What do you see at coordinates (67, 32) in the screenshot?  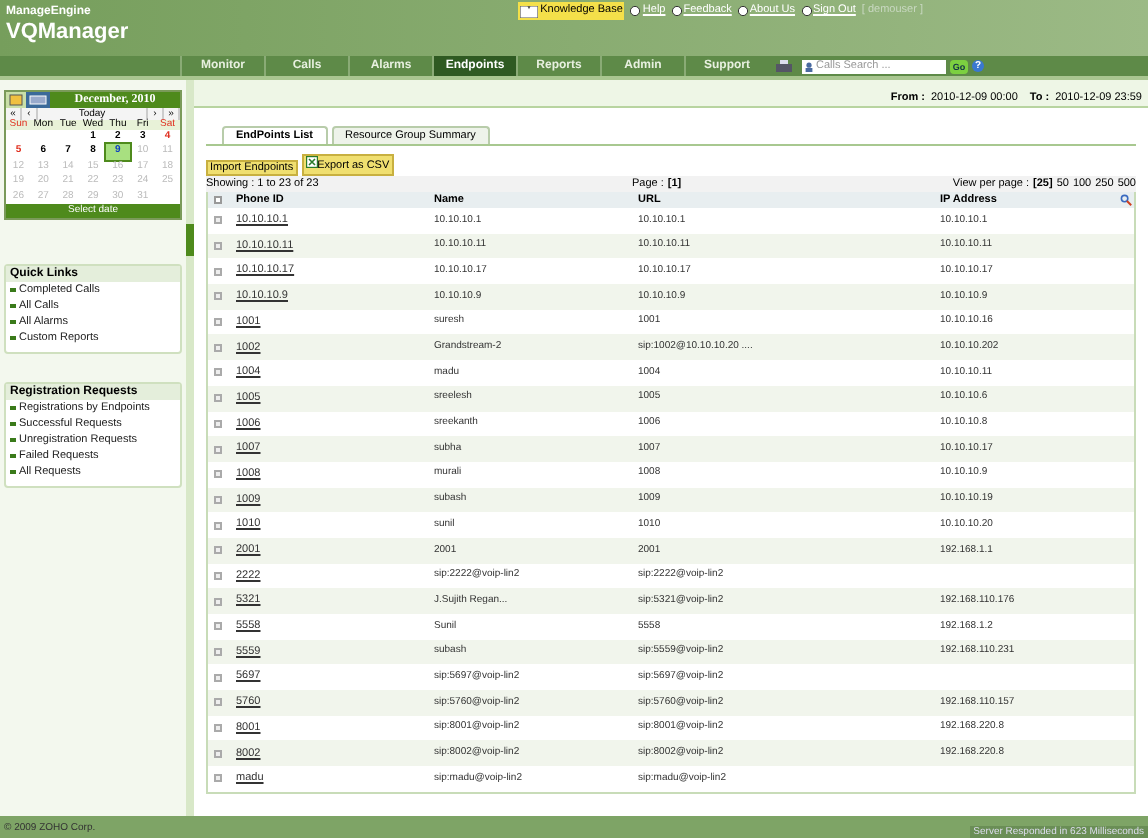 I see `product-name: VQManager` at bounding box center [67, 32].